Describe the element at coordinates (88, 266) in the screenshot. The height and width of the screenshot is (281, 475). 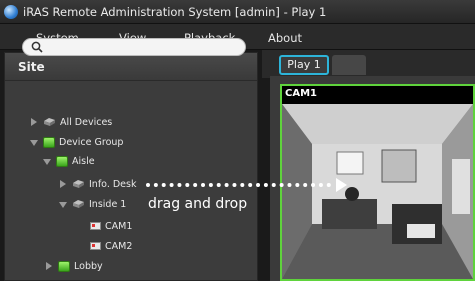
I see `tree-item-label: Lobby` at that location.